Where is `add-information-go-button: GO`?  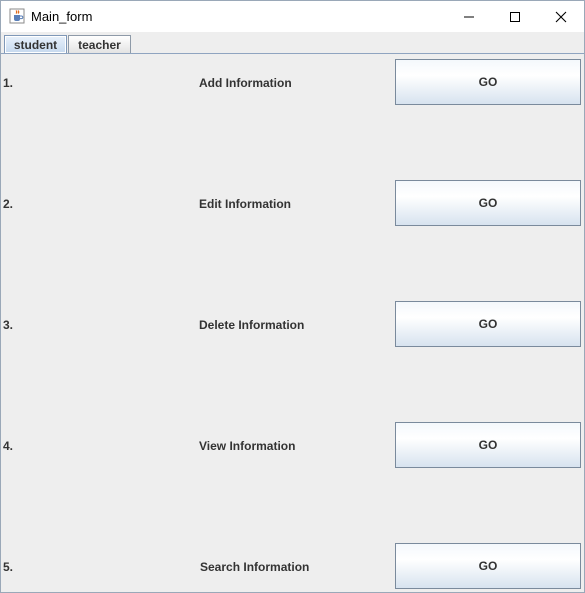 add-information-go-button: GO is located at coordinates (488, 82).